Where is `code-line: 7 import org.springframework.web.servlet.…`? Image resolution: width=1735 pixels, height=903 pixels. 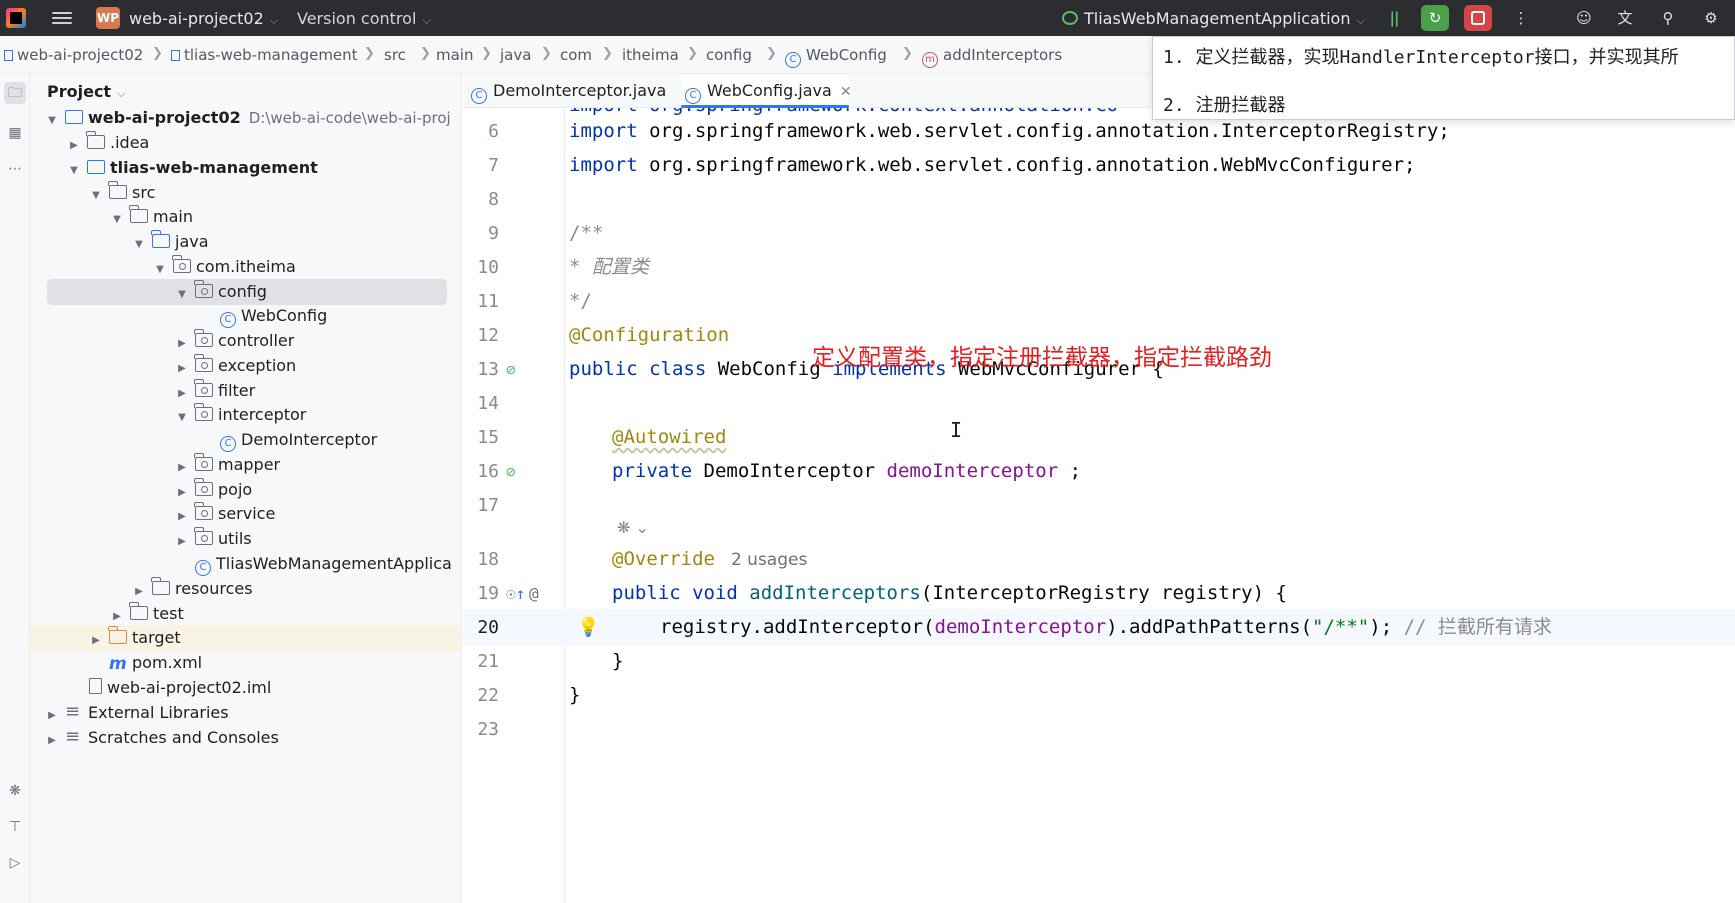 code-line: 7 import org.springframework.web.servlet.… is located at coordinates (1099, 165).